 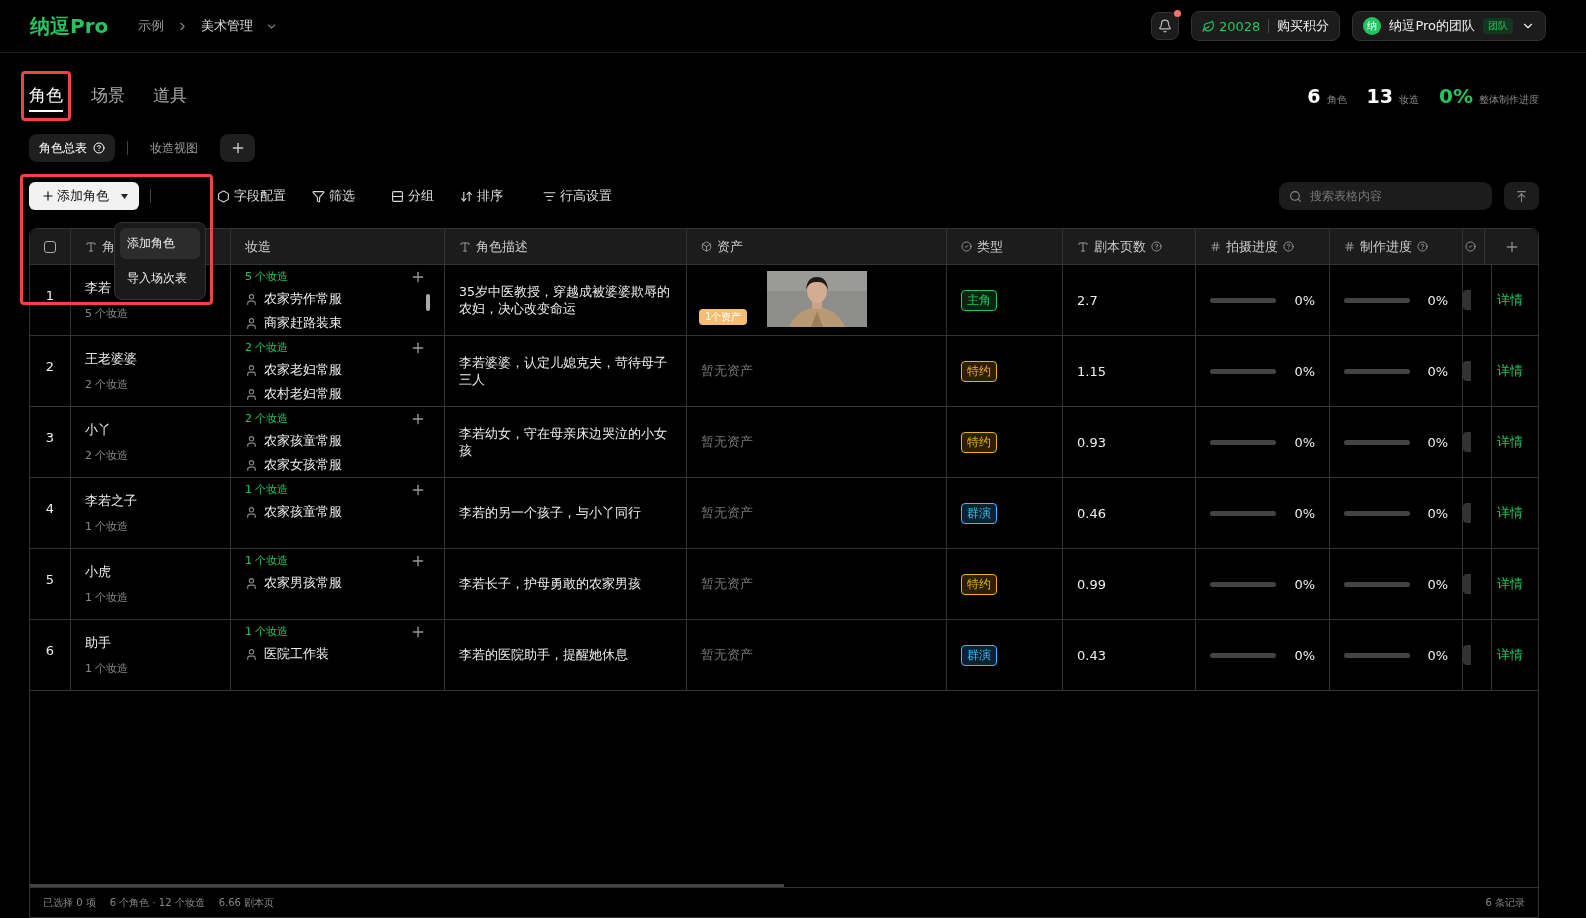 What do you see at coordinates (287, 654) in the screenshot?
I see `costume-item: 医院工作装` at bounding box center [287, 654].